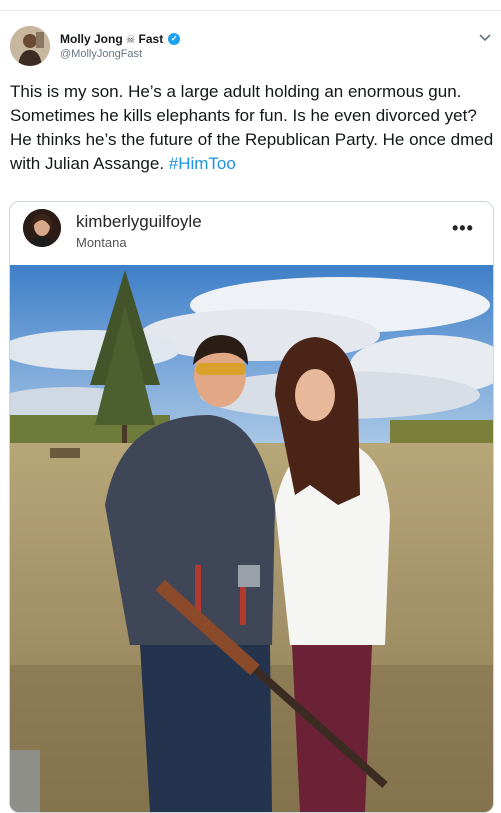  Describe the element at coordinates (139, 222) in the screenshot. I see `embed-username: kimberlyguilfoyle` at that location.